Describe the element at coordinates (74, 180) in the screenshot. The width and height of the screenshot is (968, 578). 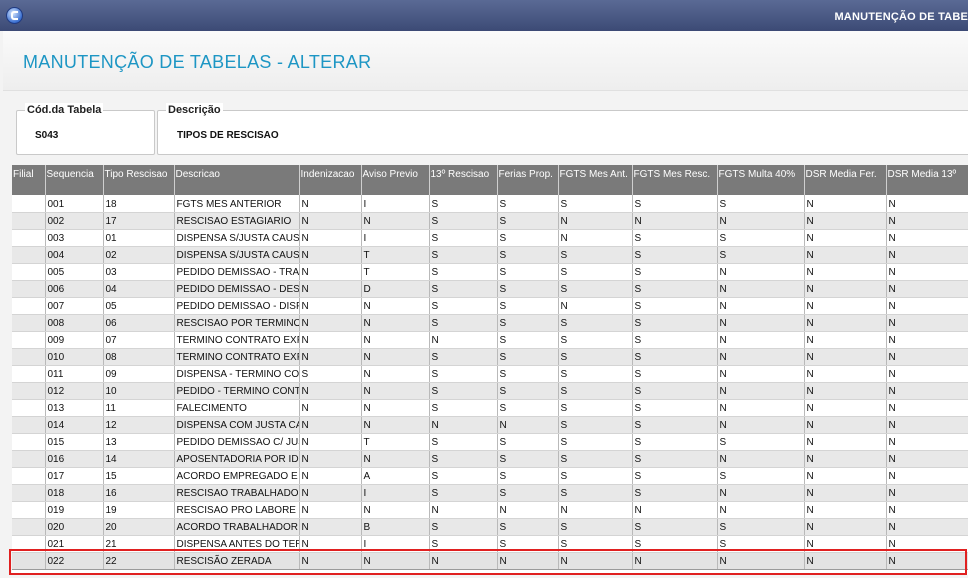
I see `column-header: Sequencia` at that location.